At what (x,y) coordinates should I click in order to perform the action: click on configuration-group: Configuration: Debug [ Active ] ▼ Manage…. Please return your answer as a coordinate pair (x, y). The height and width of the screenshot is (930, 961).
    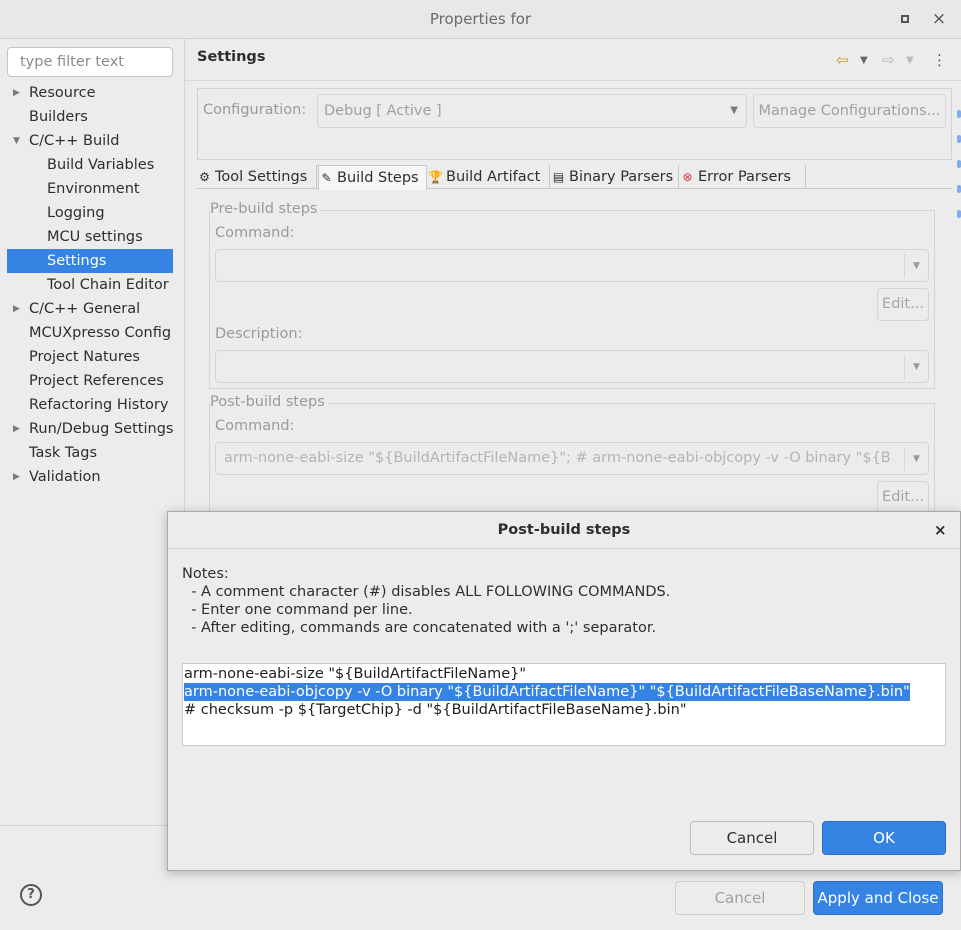
    Looking at the image, I should click on (574, 124).